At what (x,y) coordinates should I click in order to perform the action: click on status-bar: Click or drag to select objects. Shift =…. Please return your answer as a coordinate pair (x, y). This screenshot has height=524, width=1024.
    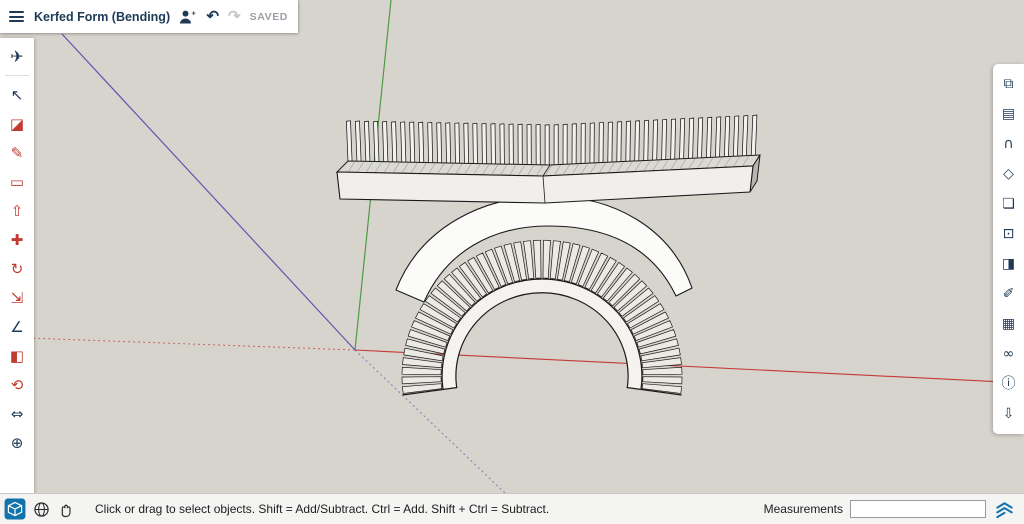
    Looking at the image, I should click on (512, 508).